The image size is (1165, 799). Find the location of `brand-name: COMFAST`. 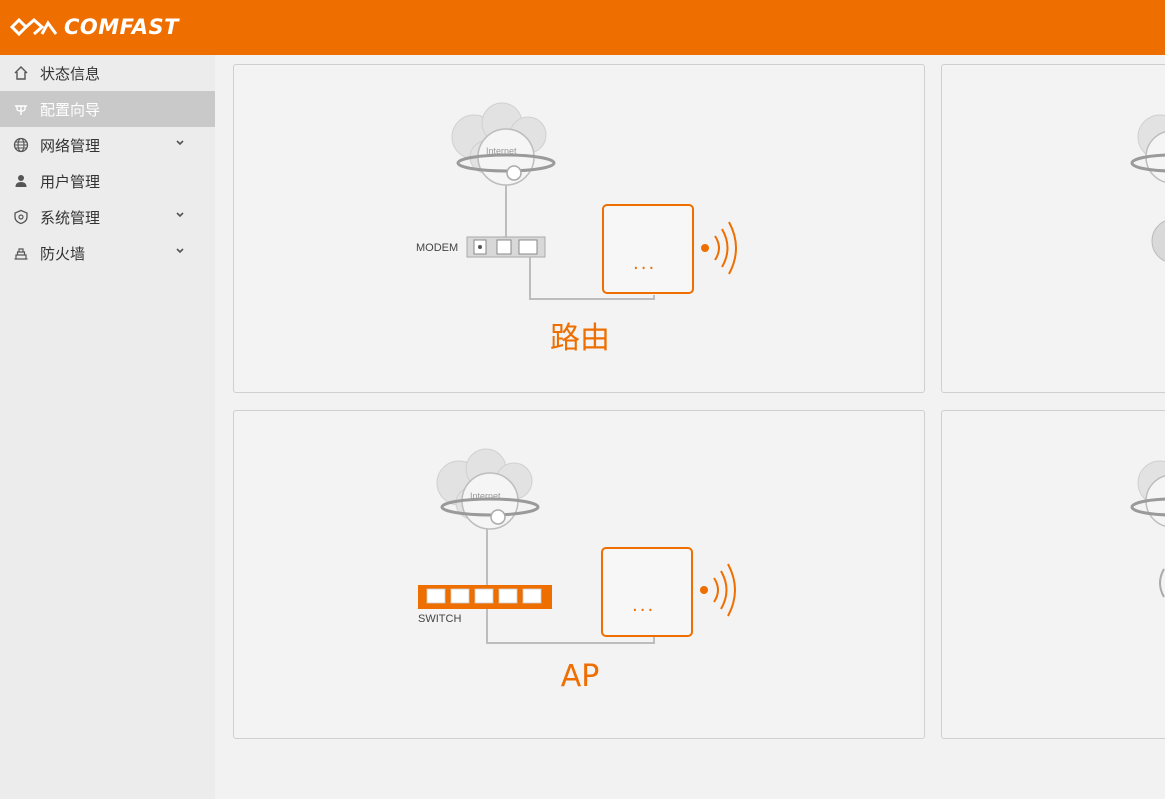

brand-name: COMFAST is located at coordinates (122, 27).